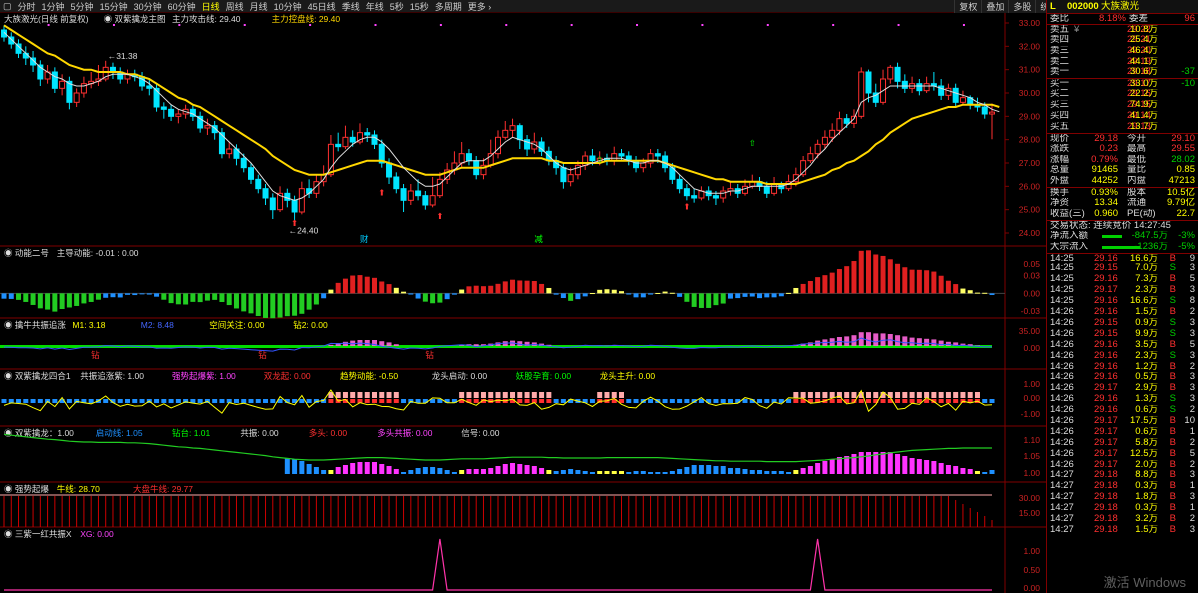 This screenshot has width=1198, height=593. What do you see at coordinates (306, 19) in the screenshot?
I see `main-indicator-2: 主力控盘线: 29.40` at bounding box center [306, 19].